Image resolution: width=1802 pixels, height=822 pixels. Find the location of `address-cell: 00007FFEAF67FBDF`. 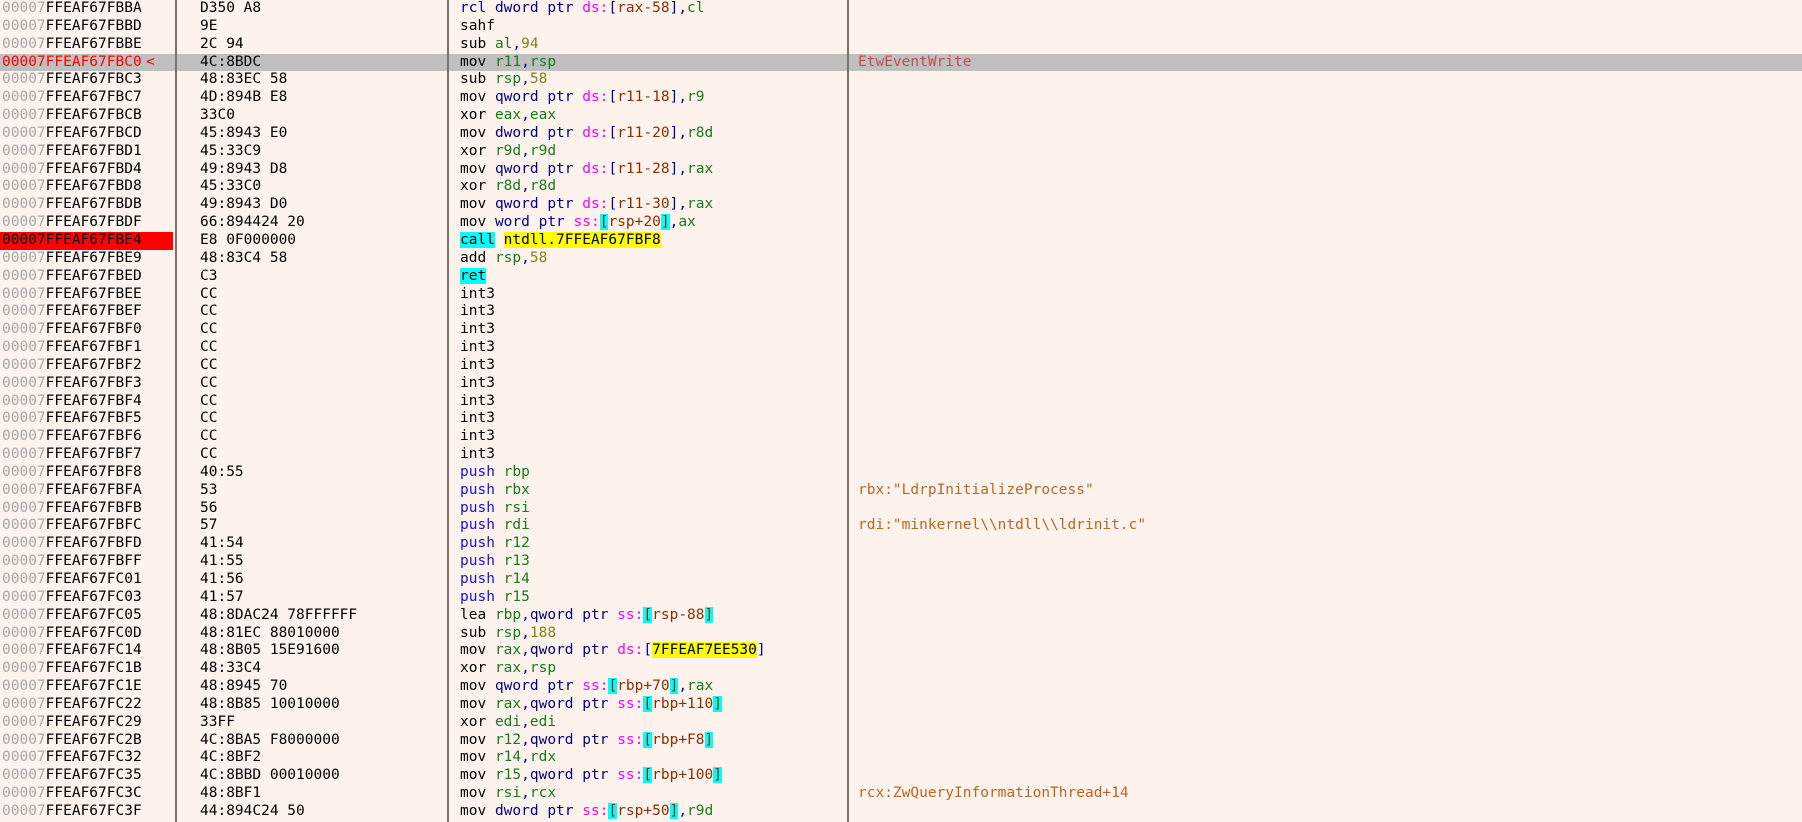

address-cell: 00007FFEAF67FBDF is located at coordinates (86, 223).